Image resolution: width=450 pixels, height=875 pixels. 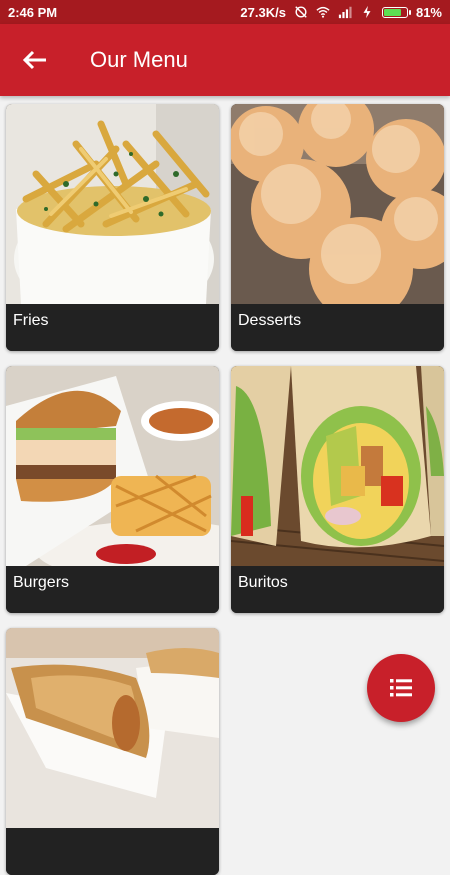 I want to click on battery-icon, so click(x=396, y=12).